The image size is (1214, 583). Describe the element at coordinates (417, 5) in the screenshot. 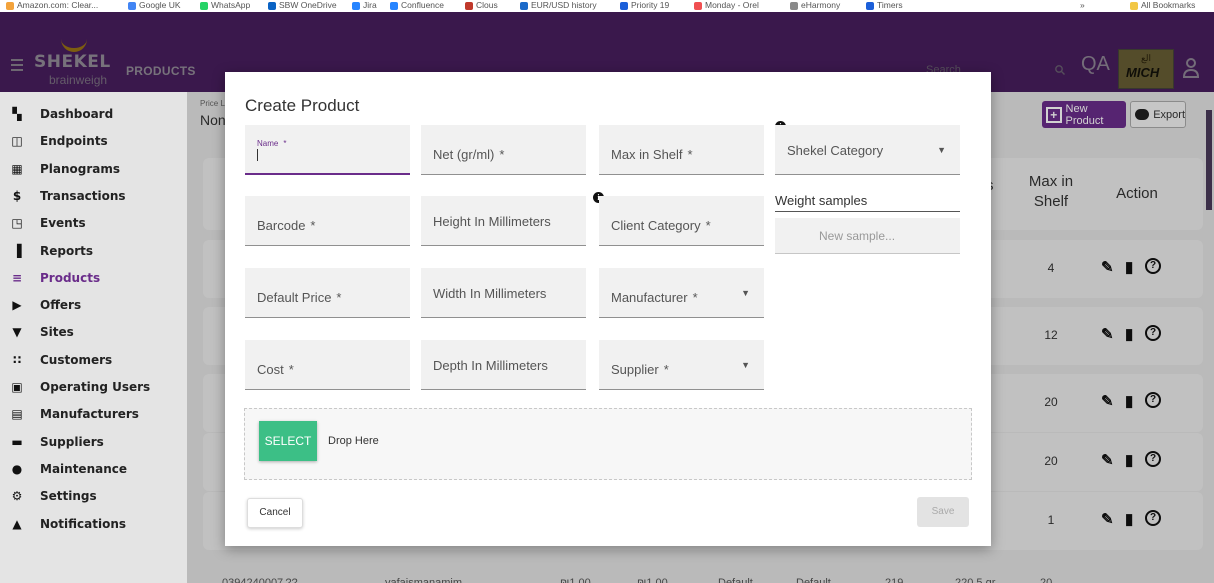

I see `bookmark-item: Confluence` at that location.